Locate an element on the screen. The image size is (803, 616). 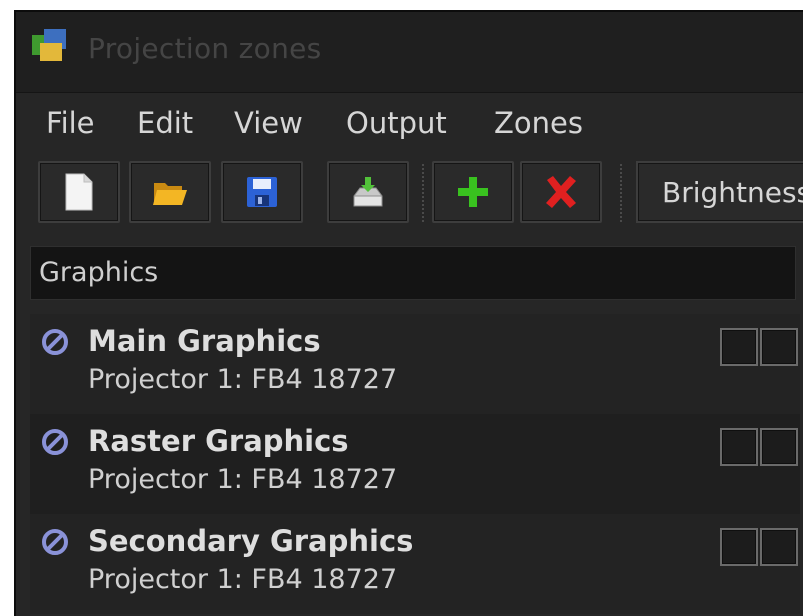
save-button is located at coordinates (262, 192).